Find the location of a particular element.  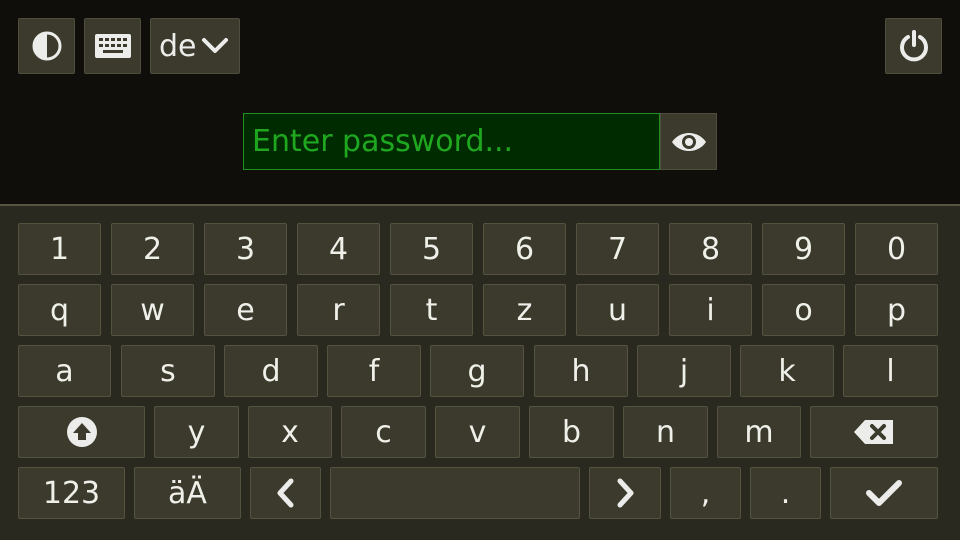

cursor-right-key is located at coordinates (625, 493).